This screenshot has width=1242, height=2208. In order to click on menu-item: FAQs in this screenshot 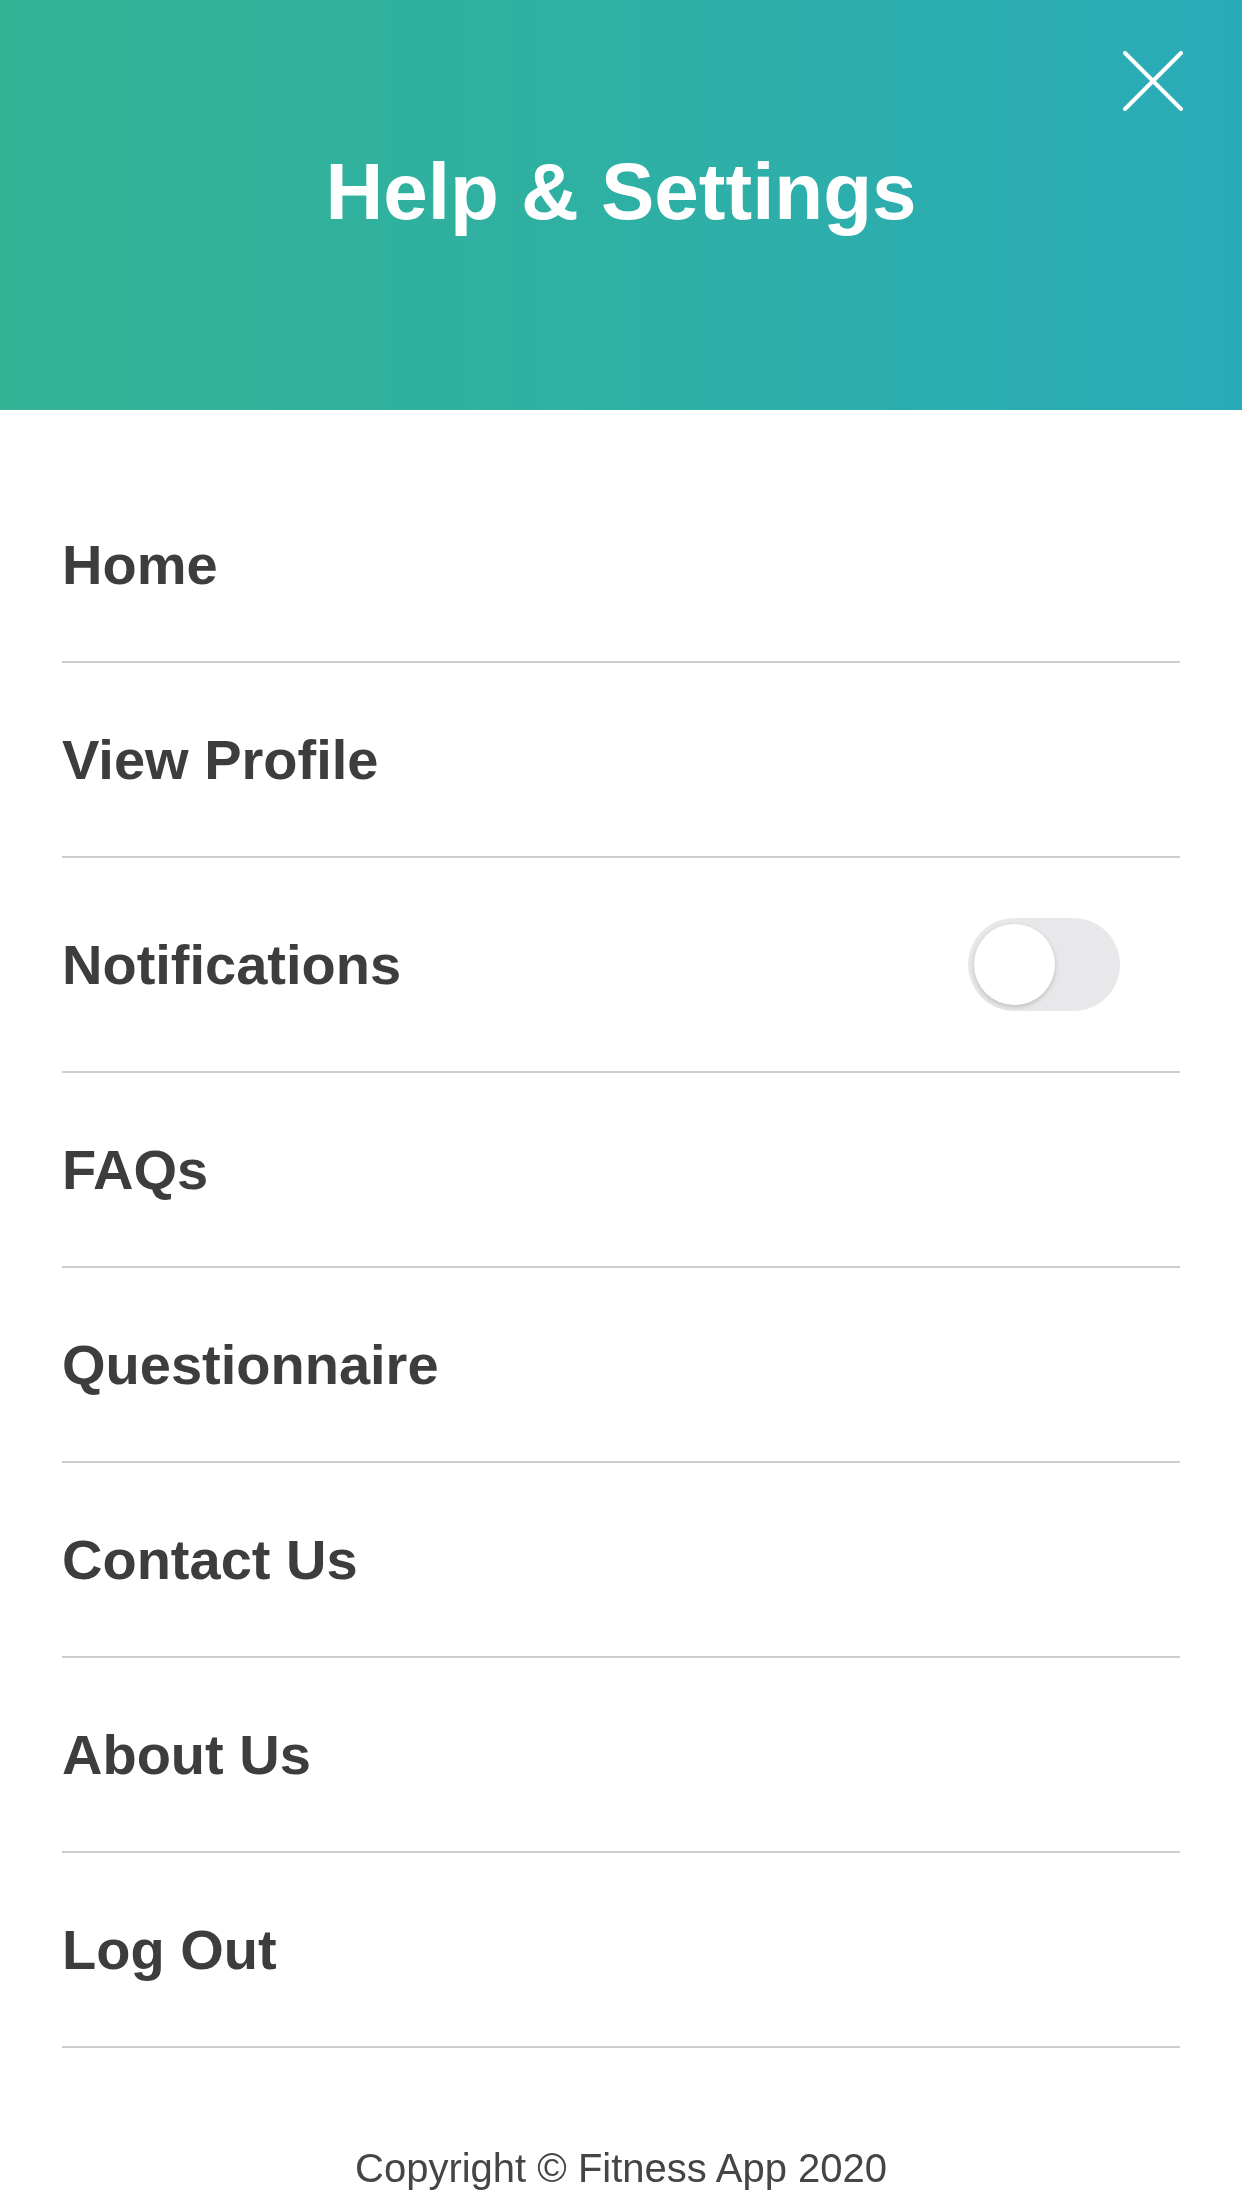, I will do `click(621, 1170)`.